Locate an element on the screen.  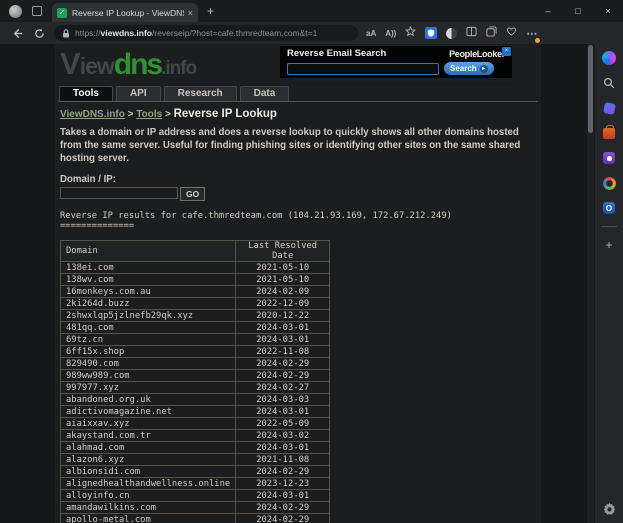
profile-avatar is located at coordinates (15, 11).